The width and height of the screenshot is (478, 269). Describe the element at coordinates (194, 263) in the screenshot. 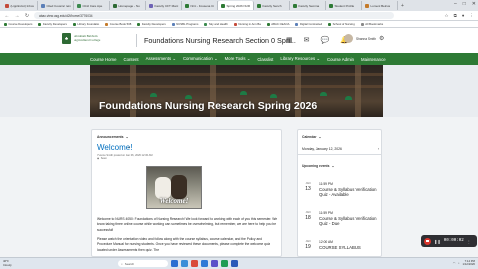

I see `chrome-icon` at that location.